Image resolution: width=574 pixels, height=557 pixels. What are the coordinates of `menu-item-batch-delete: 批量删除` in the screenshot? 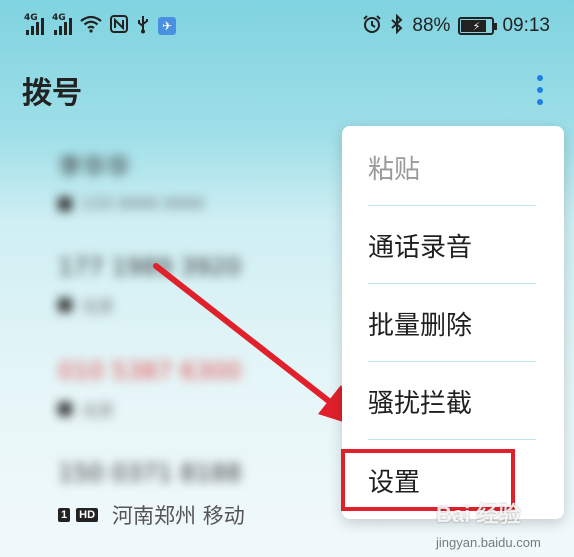 It's located at (452, 323).